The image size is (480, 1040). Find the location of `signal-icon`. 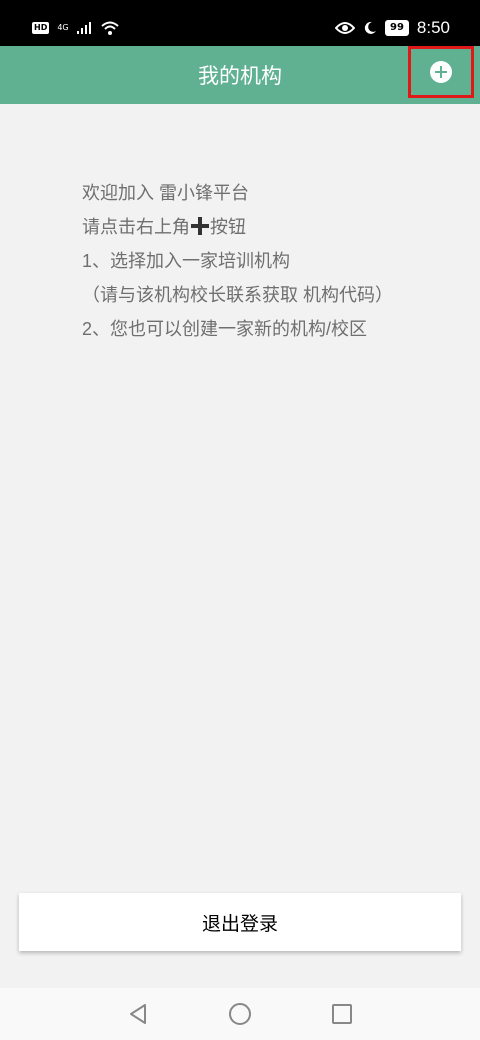

signal-icon is located at coordinates (83, 28).